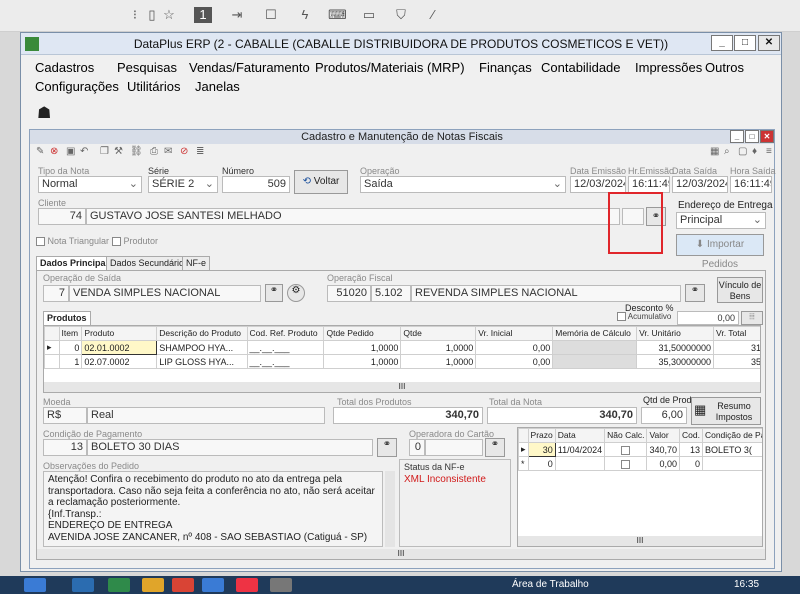  What do you see at coordinates (65, 415) in the screenshot?
I see `moeda-code: R$` at bounding box center [65, 415].